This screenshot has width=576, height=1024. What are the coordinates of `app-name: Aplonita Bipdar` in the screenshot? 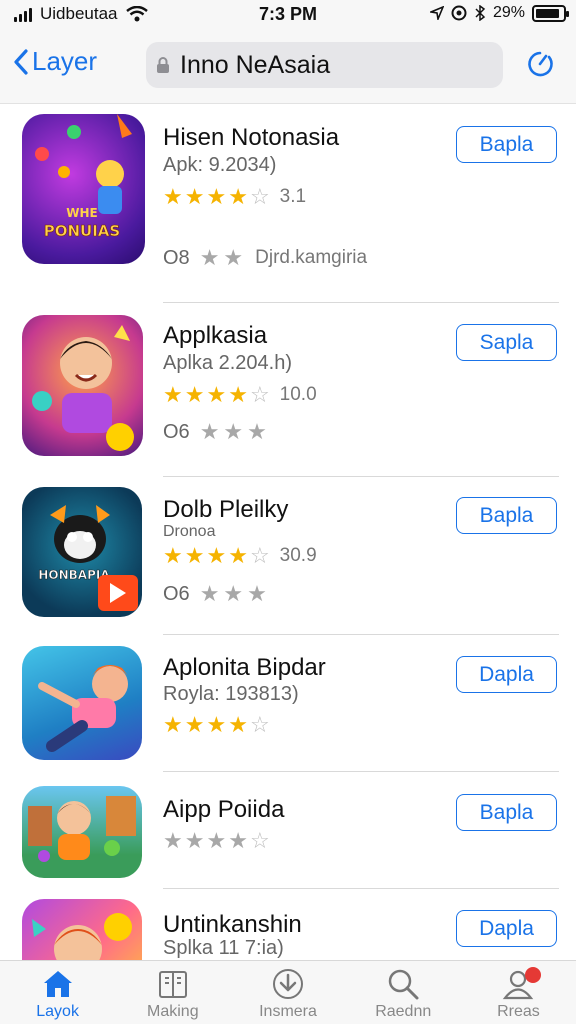 It's located at (244, 667).